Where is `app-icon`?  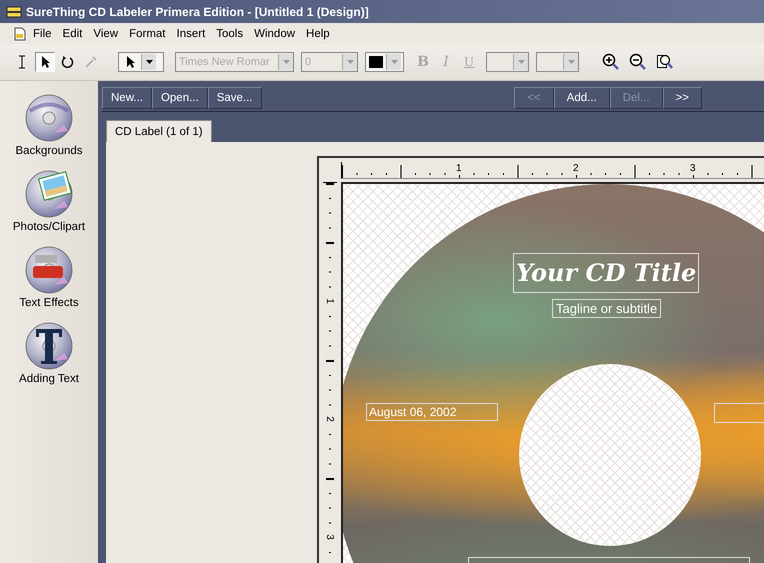 app-icon is located at coordinates (14, 11).